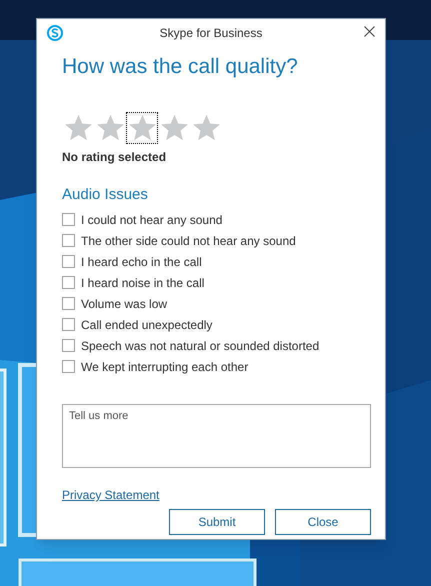 The height and width of the screenshot is (586, 431). What do you see at coordinates (115, 157) in the screenshot?
I see `rating-caption: No rating selected` at bounding box center [115, 157].